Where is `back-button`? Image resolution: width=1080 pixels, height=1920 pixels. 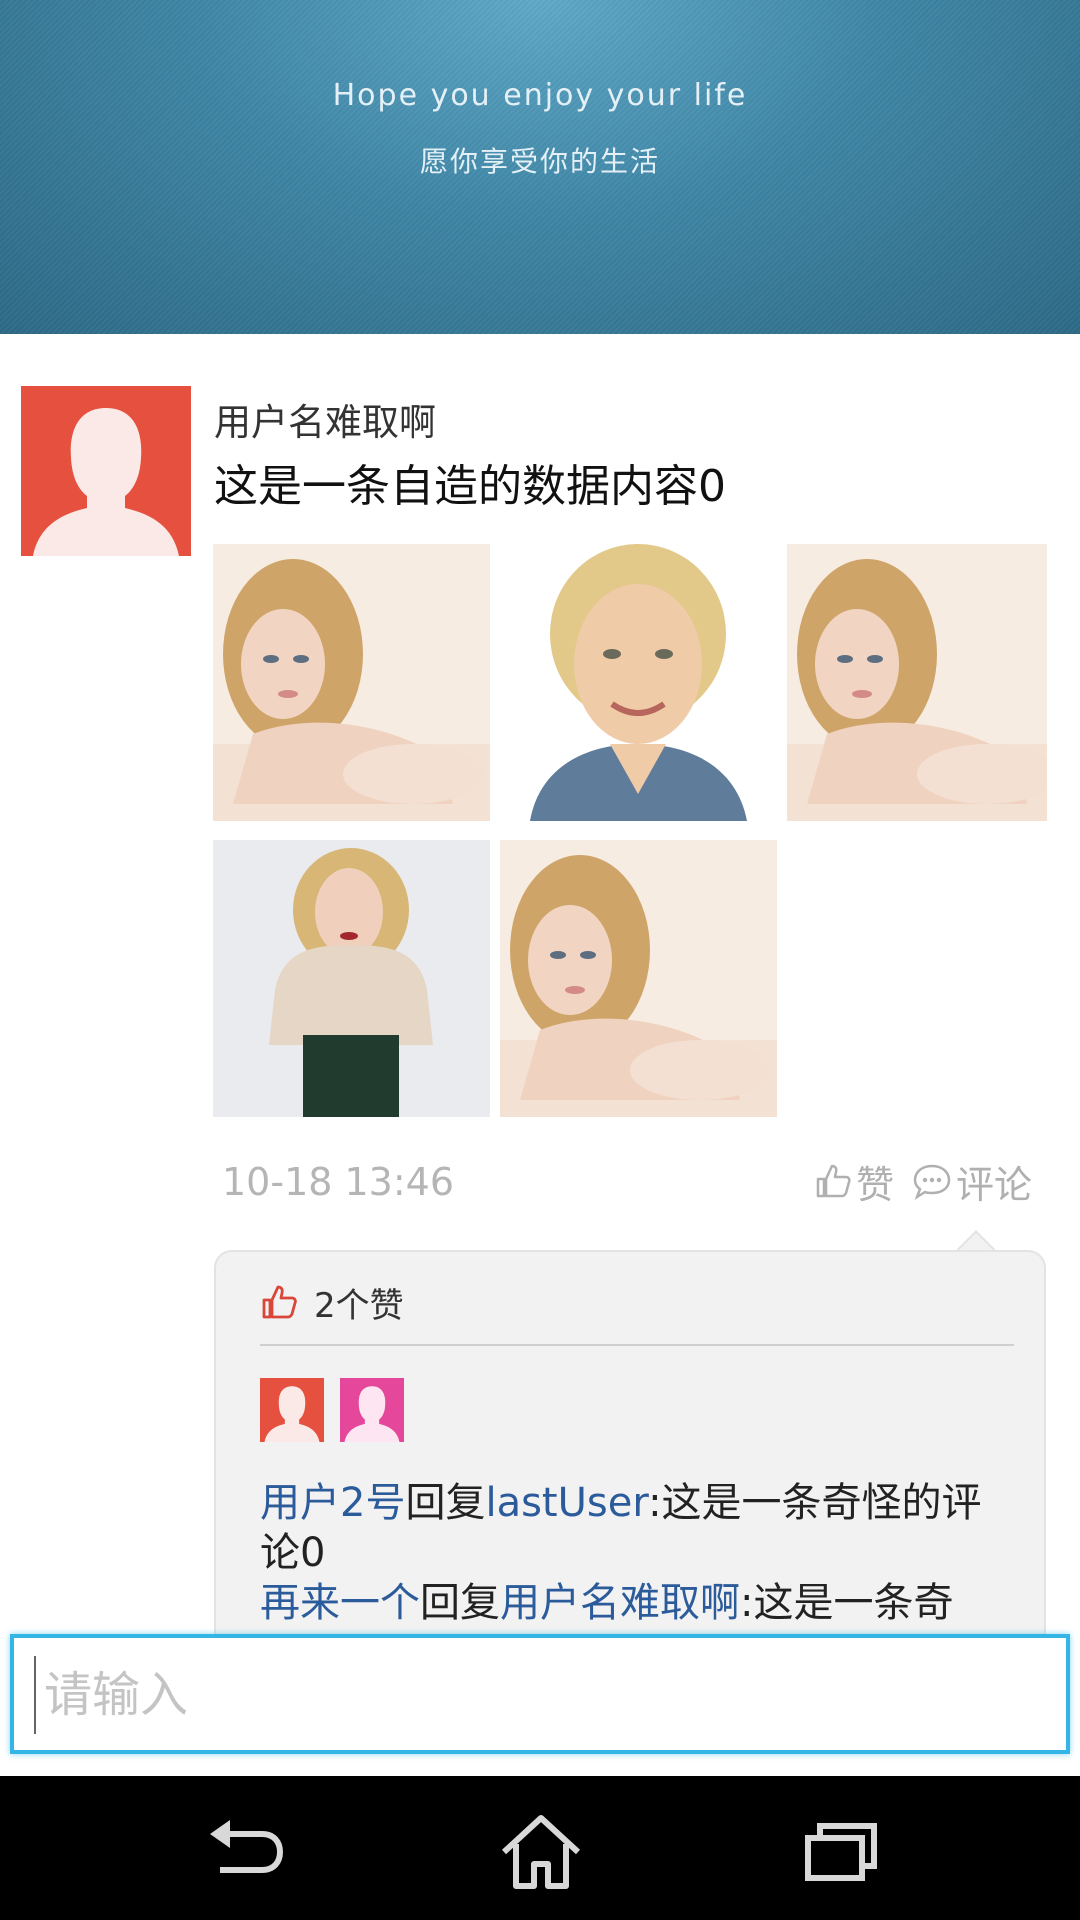 back-button is located at coordinates (245, 1852).